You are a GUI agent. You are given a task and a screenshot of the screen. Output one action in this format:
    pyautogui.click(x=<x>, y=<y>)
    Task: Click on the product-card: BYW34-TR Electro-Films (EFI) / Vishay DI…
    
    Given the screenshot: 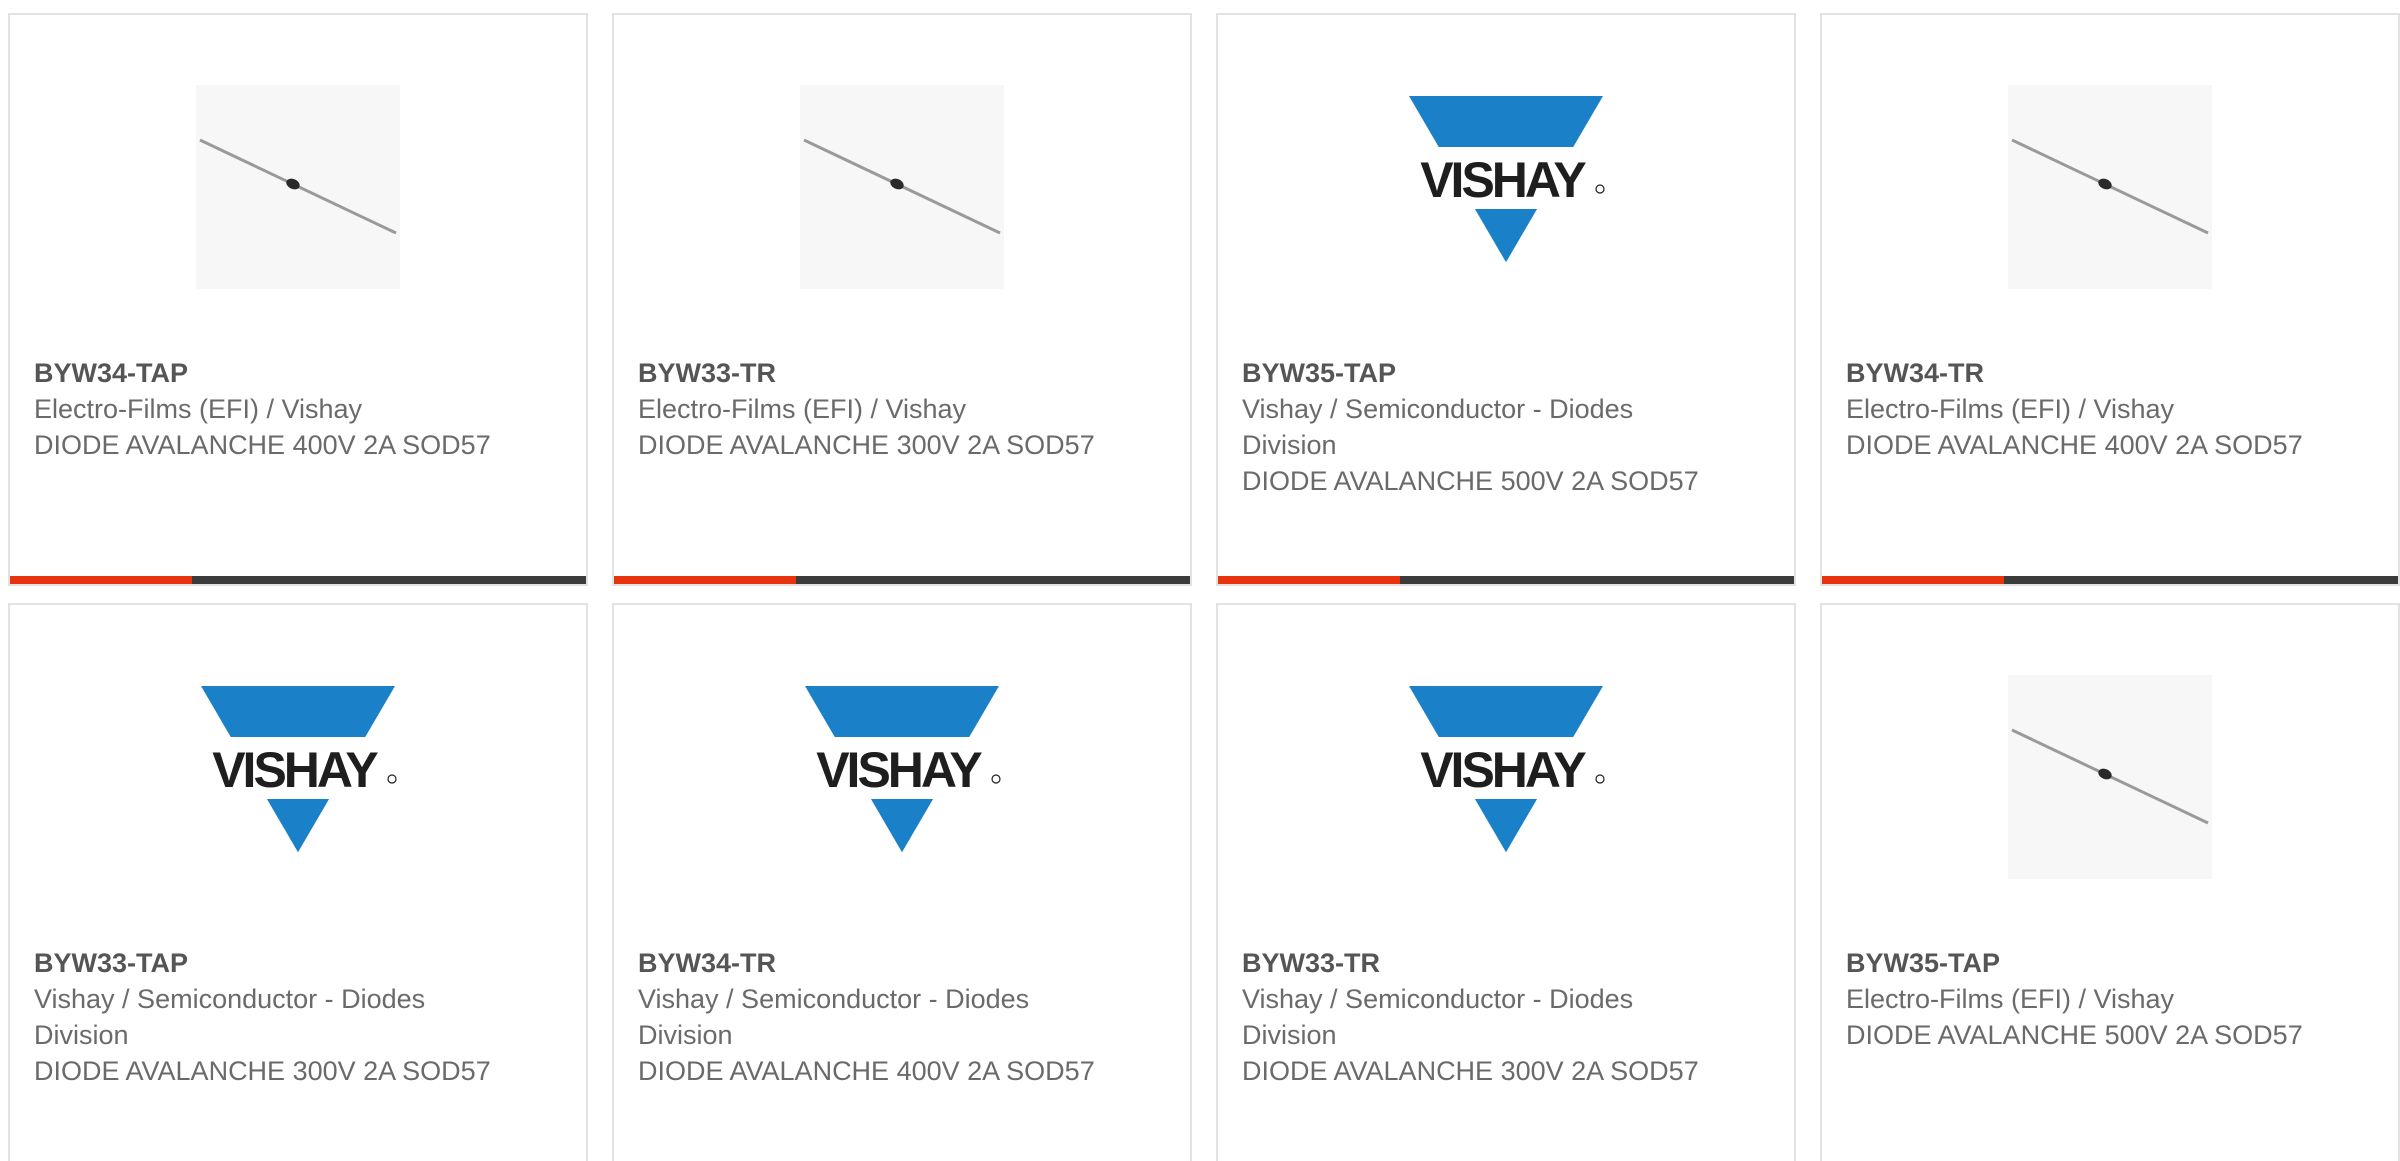 What is the action you would take?
    pyautogui.click(x=2110, y=299)
    